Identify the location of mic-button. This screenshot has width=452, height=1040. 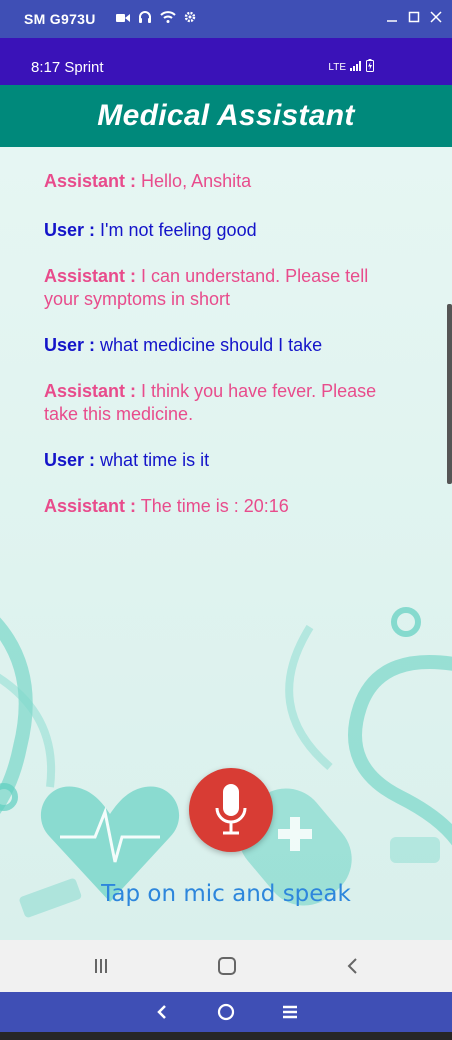
(231, 810).